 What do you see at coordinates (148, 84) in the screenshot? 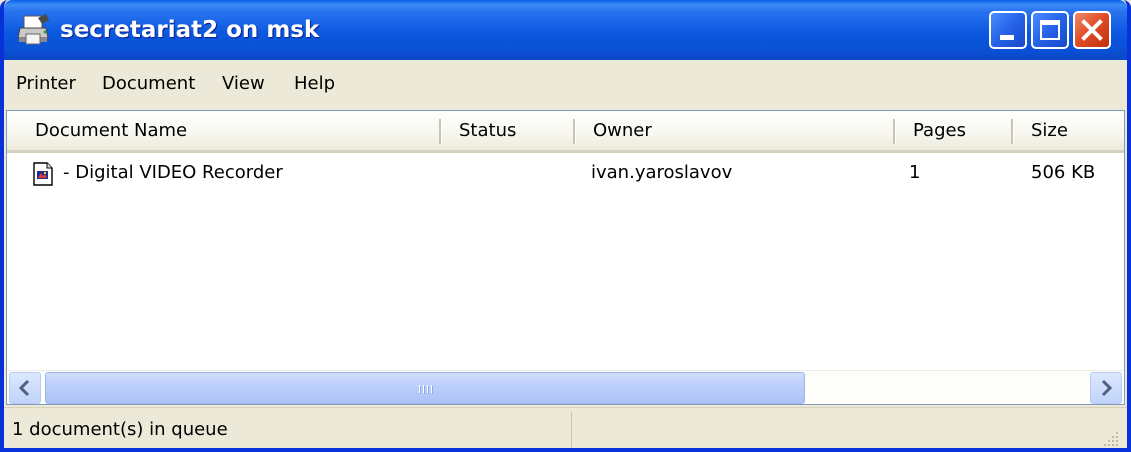
I see `menu-document: Document` at bounding box center [148, 84].